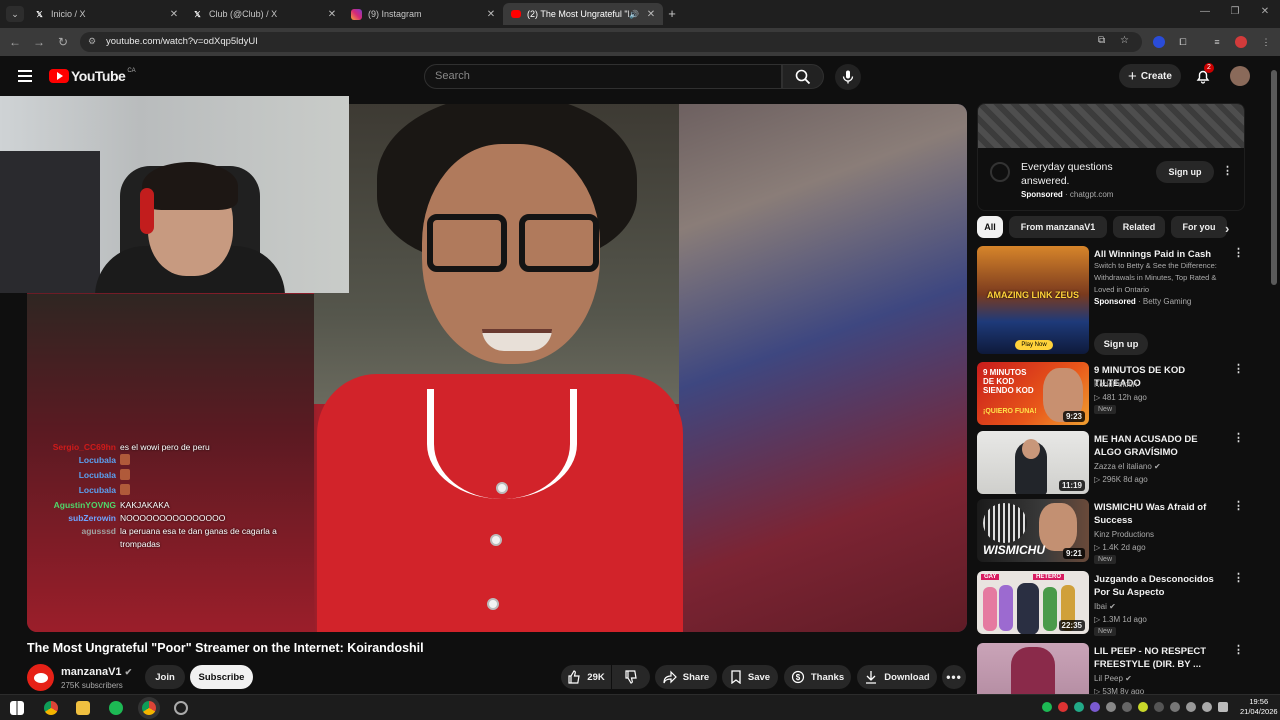  Describe the element at coordinates (1042, 194) in the screenshot. I see `sponsored-label: Sponsored` at that location.